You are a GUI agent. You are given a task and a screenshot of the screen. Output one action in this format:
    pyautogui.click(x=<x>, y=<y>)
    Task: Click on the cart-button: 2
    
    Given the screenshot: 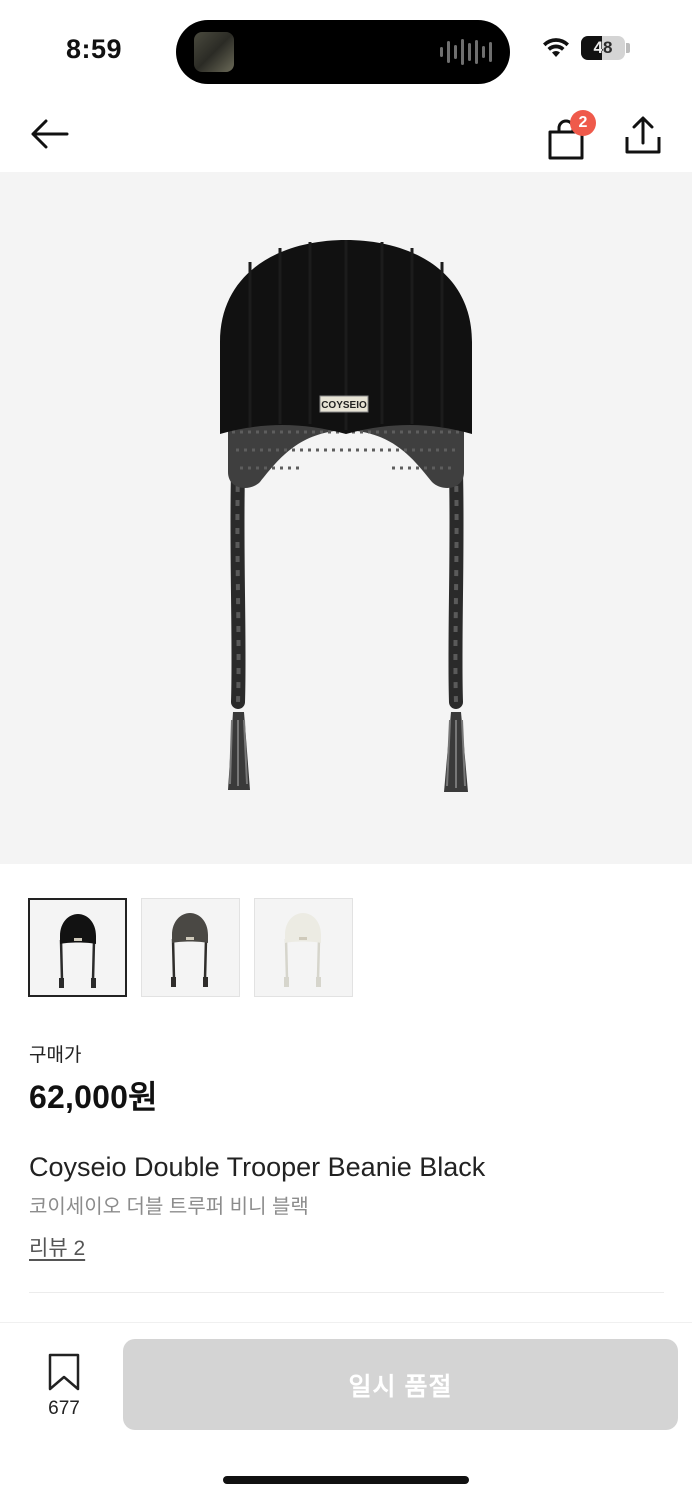 What is the action you would take?
    pyautogui.click(x=568, y=134)
    